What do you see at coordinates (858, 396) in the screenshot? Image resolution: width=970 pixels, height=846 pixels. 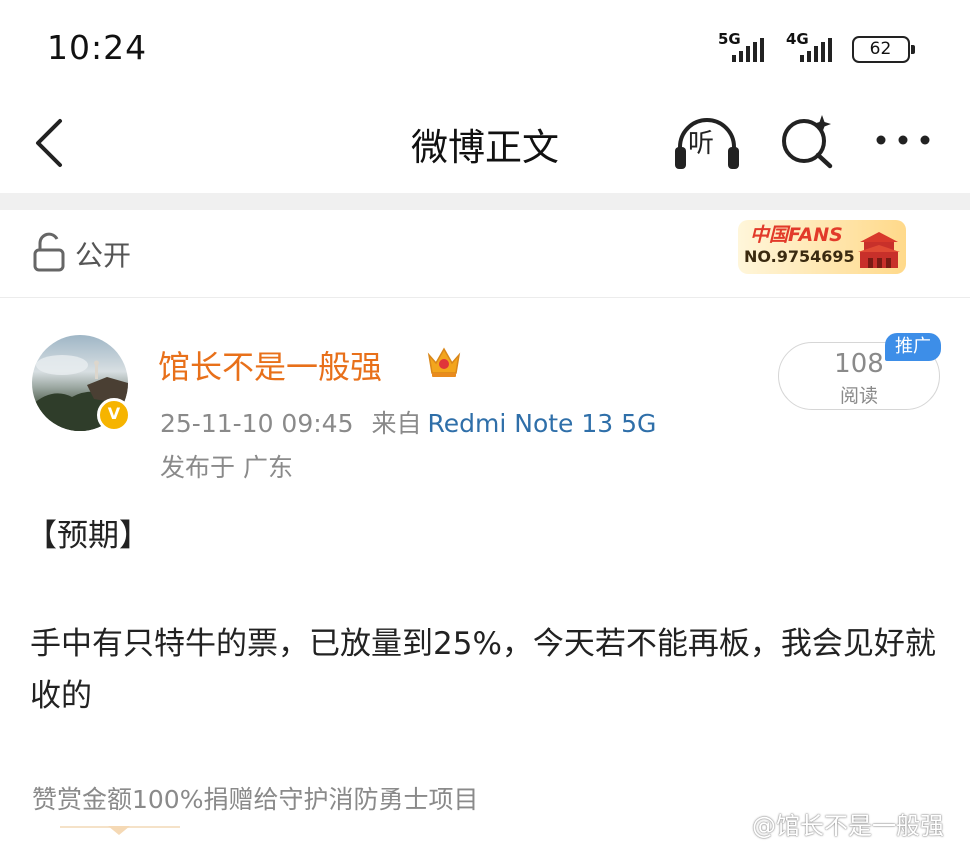 I see `read-count-label: 阅读` at bounding box center [858, 396].